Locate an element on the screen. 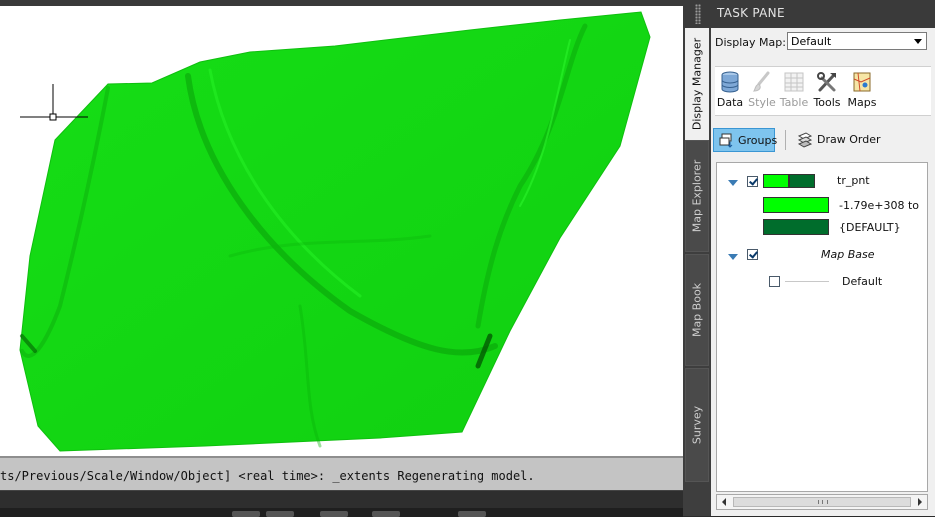 The image size is (935, 517). tab-label: Survey is located at coordinates (697, 425).